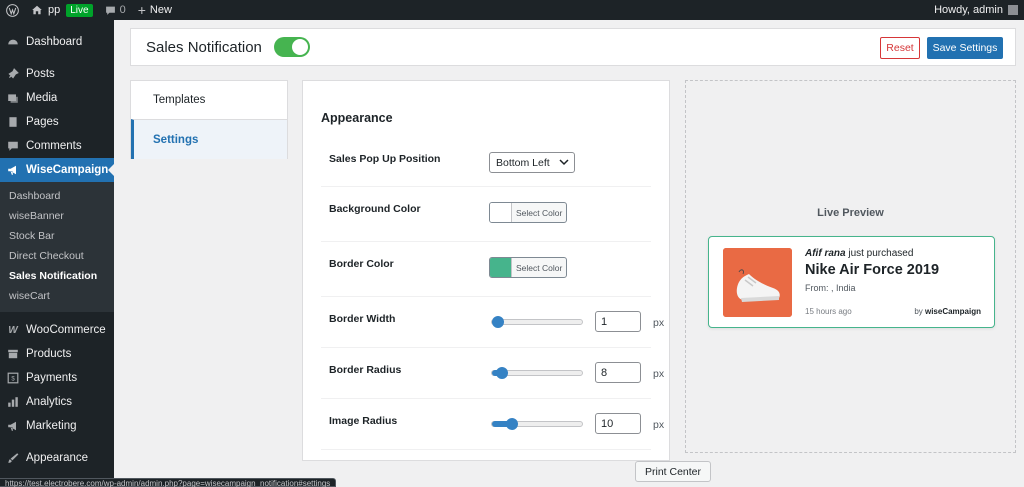 This screenshot has width=1024, height=487. What do you see at coordinates (361, 264) in the screenshot?
I see `border-color-label: Border Color` at bounding box center [361, 264].